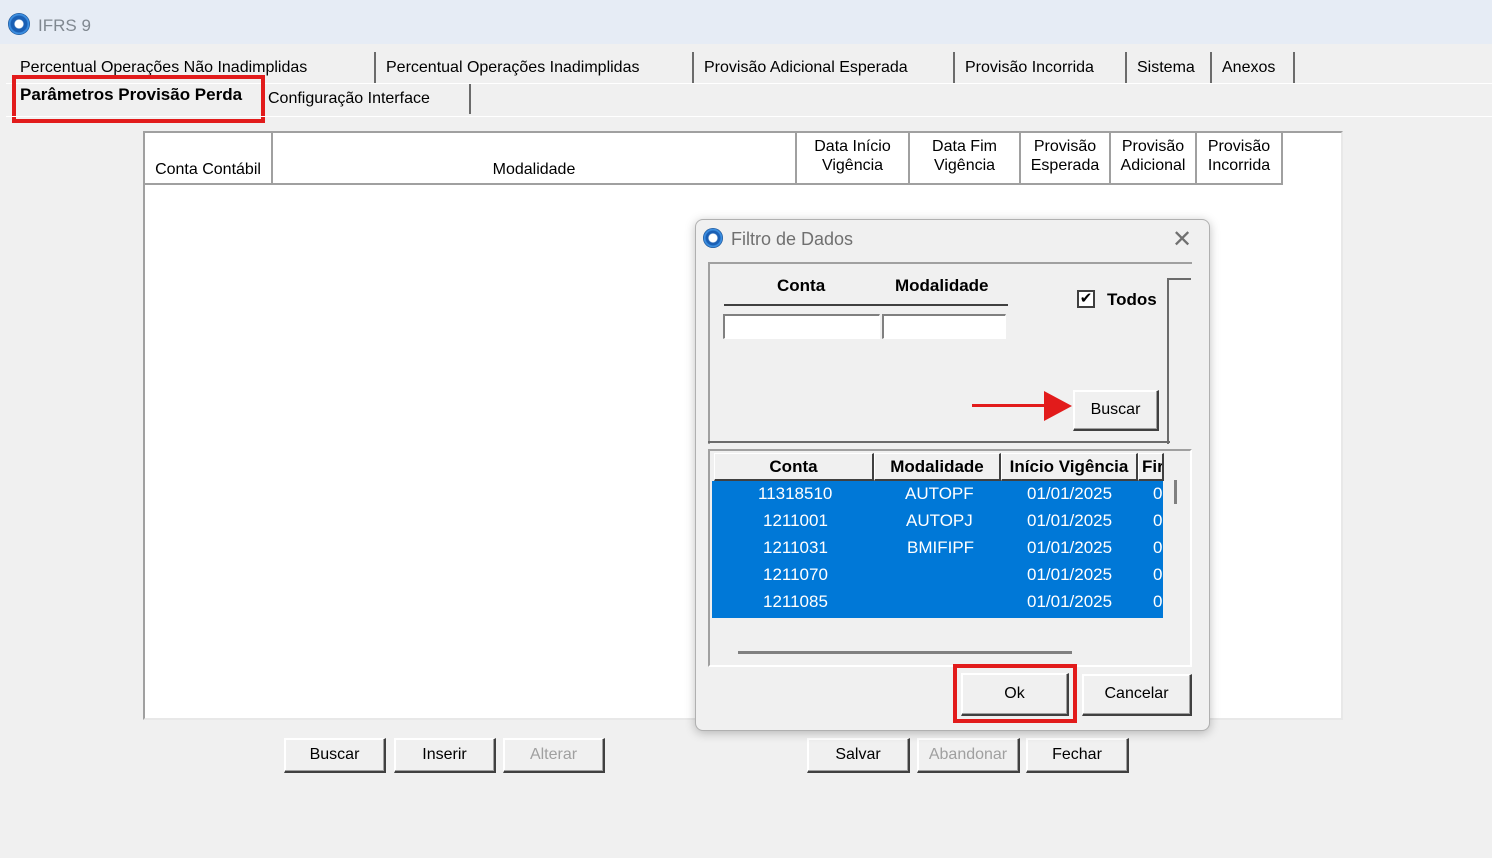 The image size is (1492, 858). I want to click on title-bar, so click(746, 22).